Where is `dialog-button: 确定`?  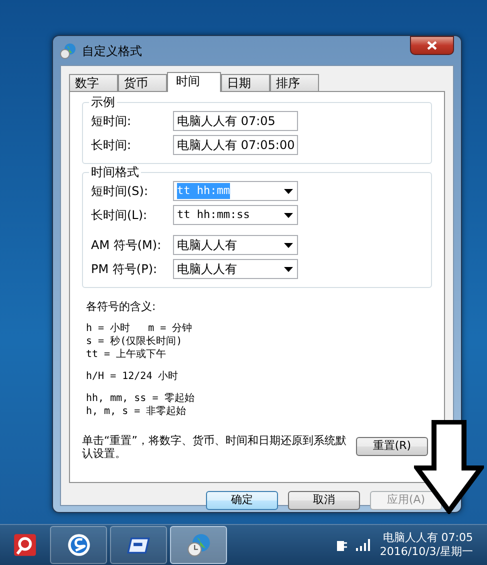
dialog-button: 确定 is located at coordinates (242, 500).